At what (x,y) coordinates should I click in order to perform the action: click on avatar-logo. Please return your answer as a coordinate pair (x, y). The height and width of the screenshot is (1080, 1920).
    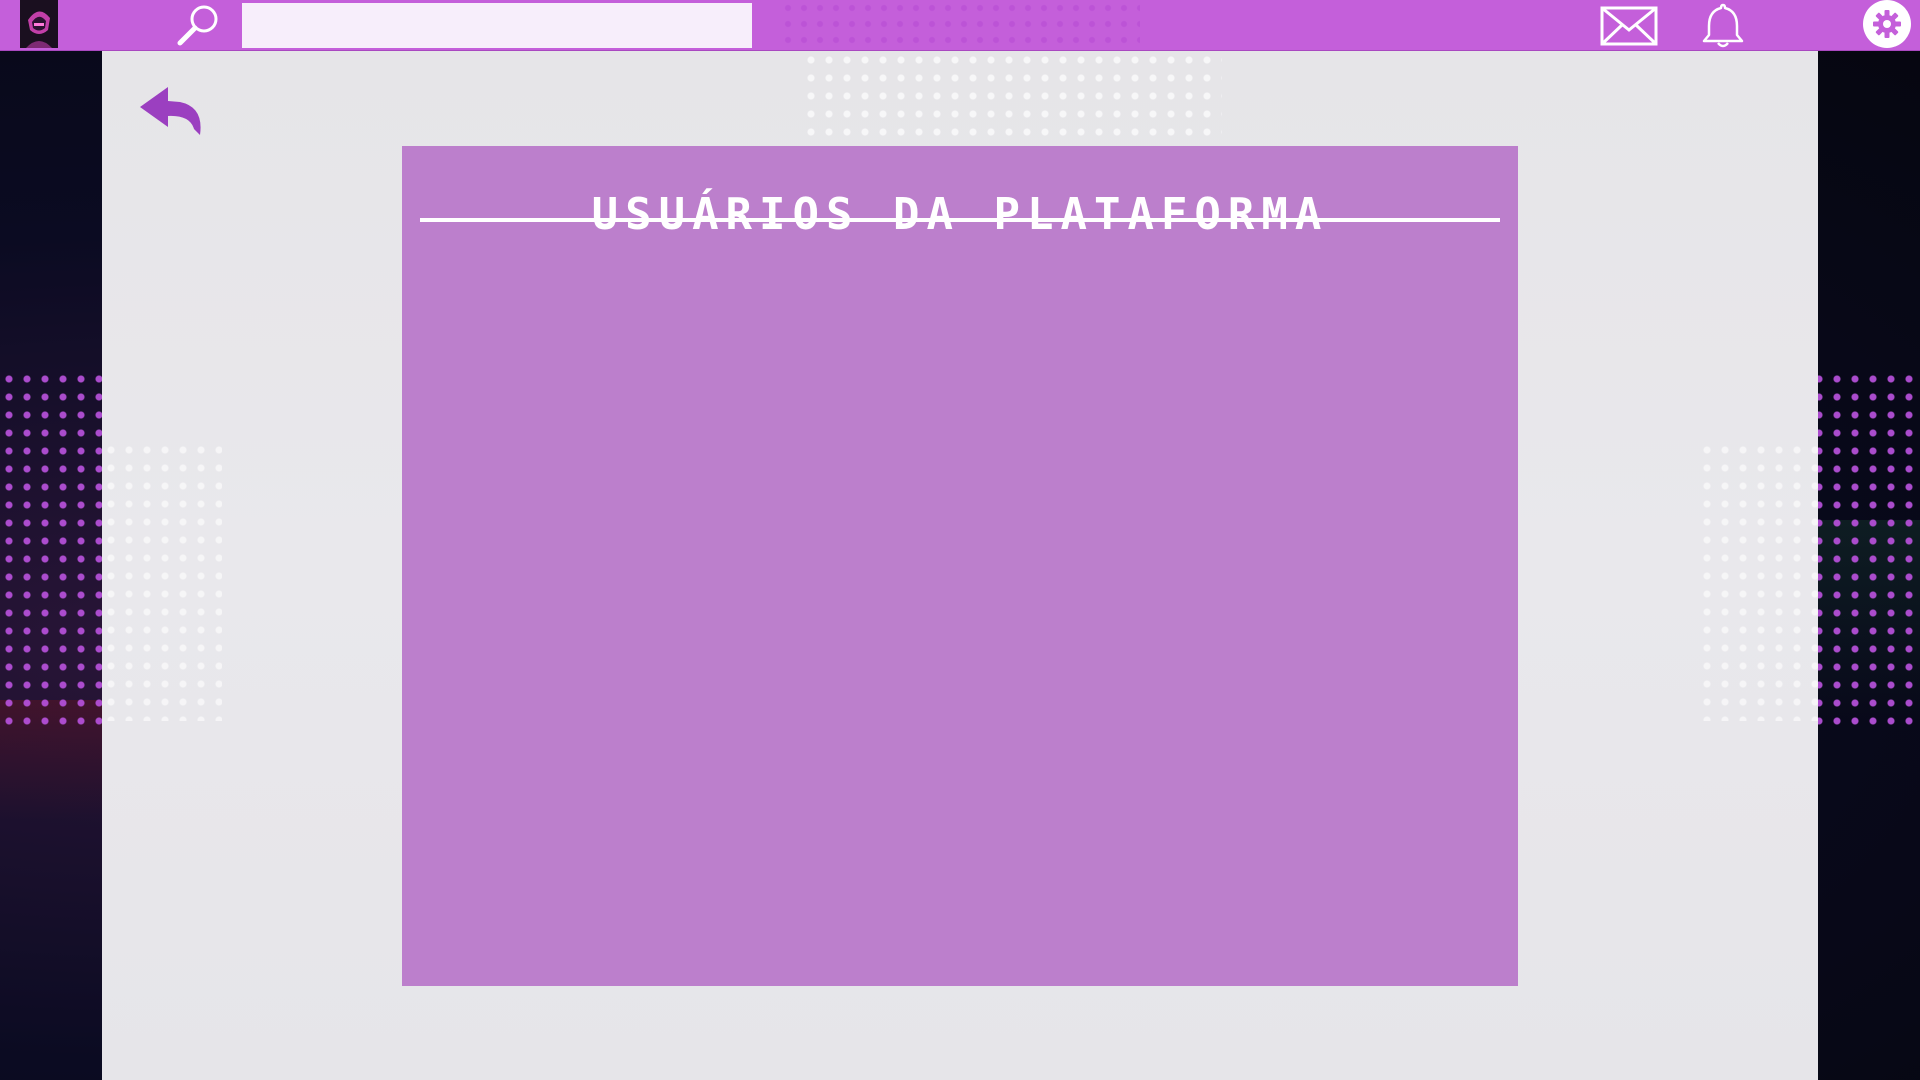
    Looking at the image, I should click on (39, 24).